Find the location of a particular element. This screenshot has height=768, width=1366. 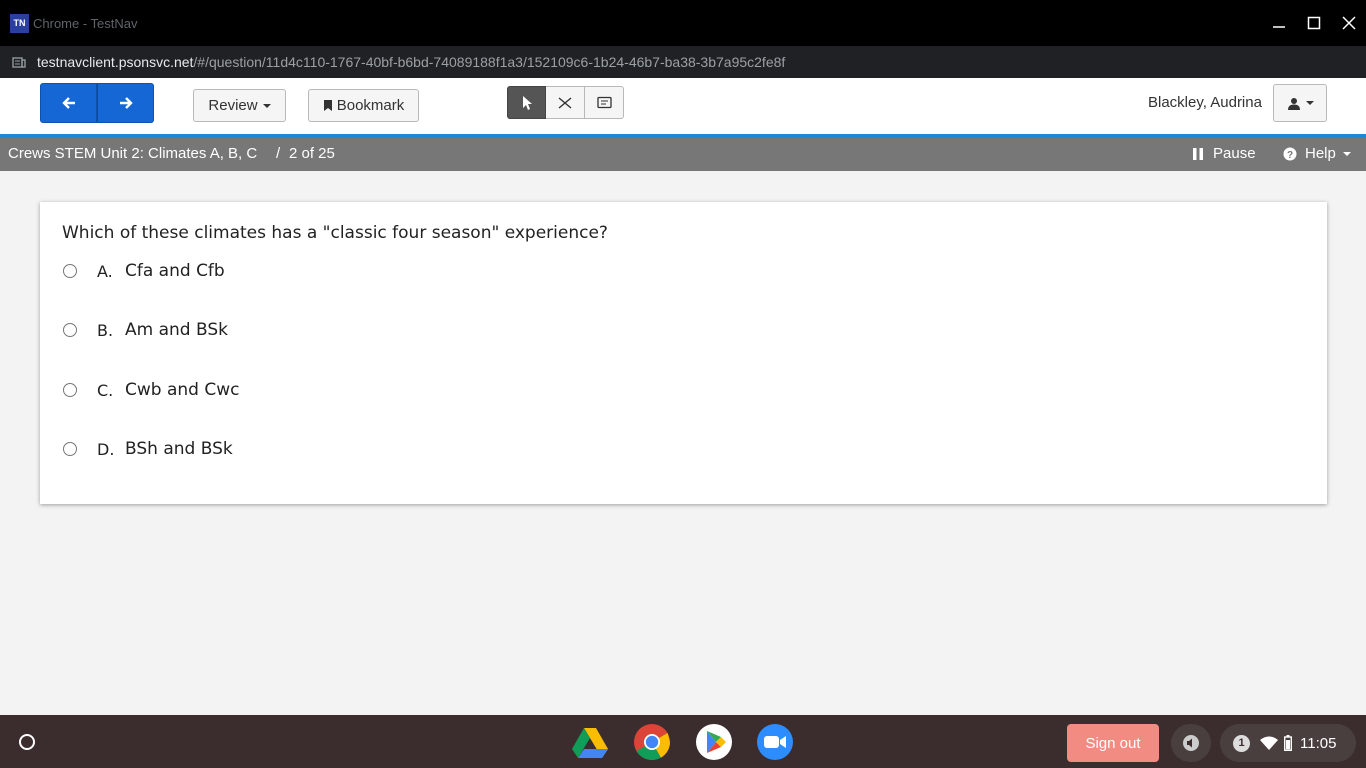

navigation-buttons is located at coordinates (97, 103).